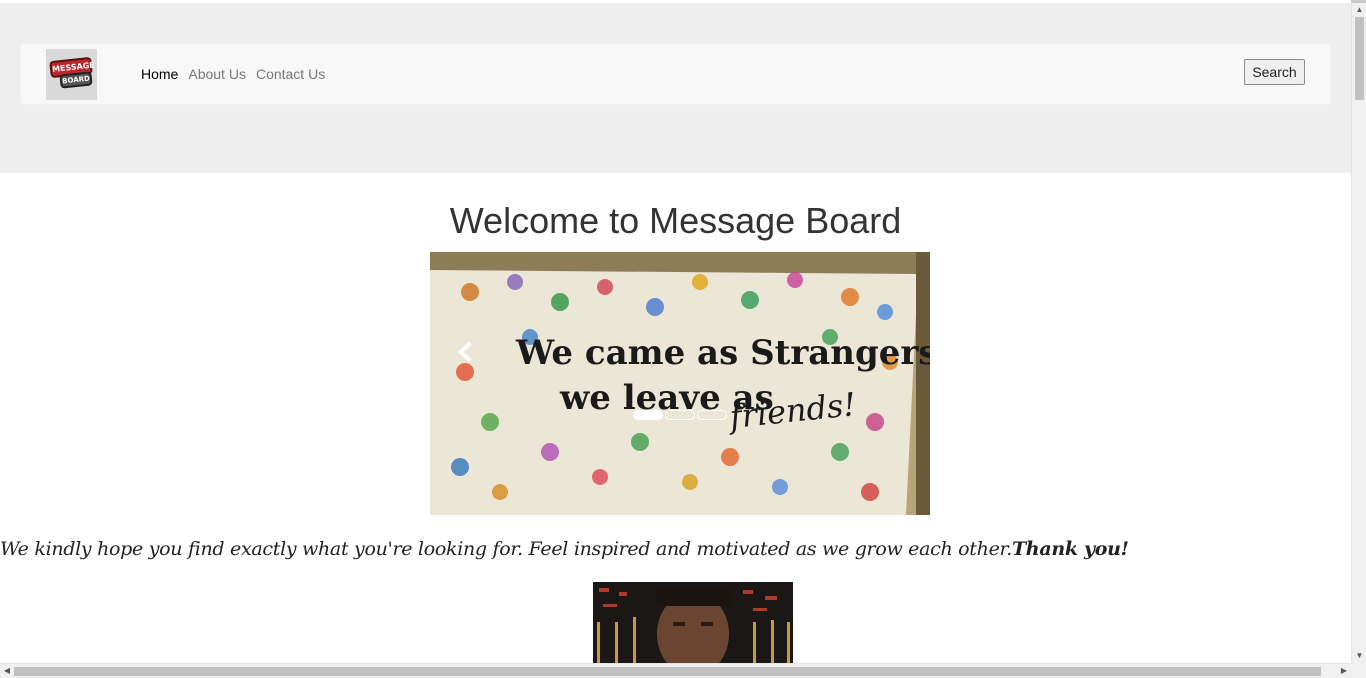 The image size is (1366, 678). What do you see at coordinates (675, 220) in the screenshot?
I see `page-title: Welcome to Message Board` at bounding box center [675, 220].